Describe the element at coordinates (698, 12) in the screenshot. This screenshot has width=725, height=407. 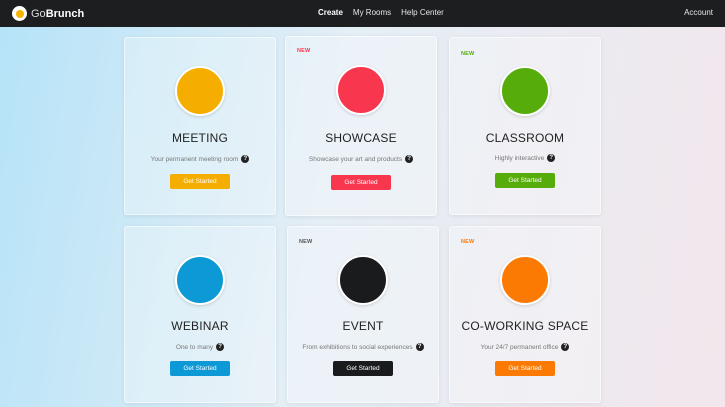
I see `account-link: Account` at that location.